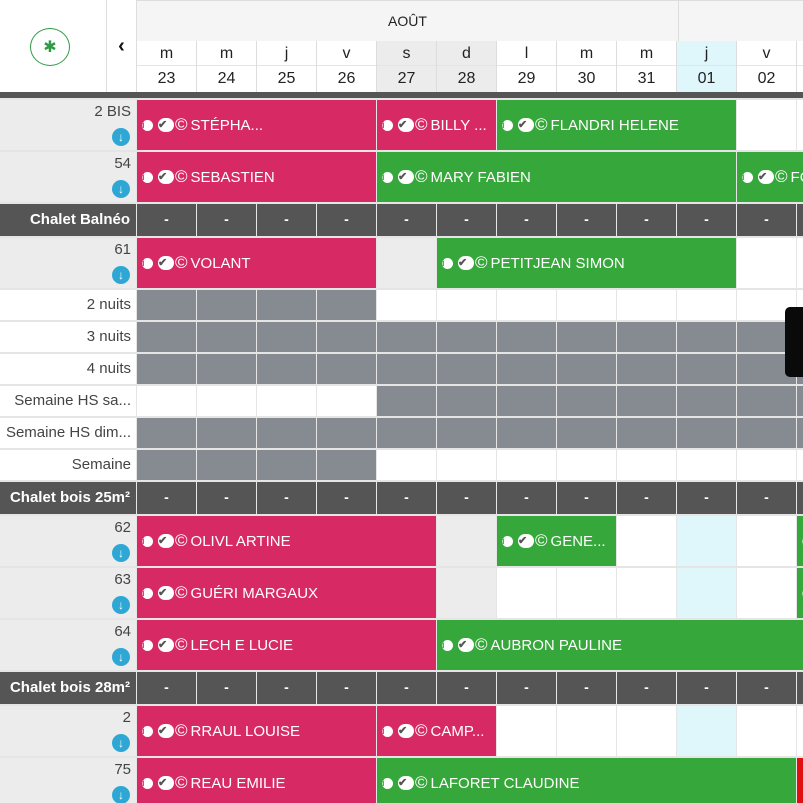 Image resolution: width=803 pixels, height=803 pixels. Describe the element at coordinates (256, 780) in the screenshot. I see `booking-bar: i ✔ © REAU EMILIE` at that location.